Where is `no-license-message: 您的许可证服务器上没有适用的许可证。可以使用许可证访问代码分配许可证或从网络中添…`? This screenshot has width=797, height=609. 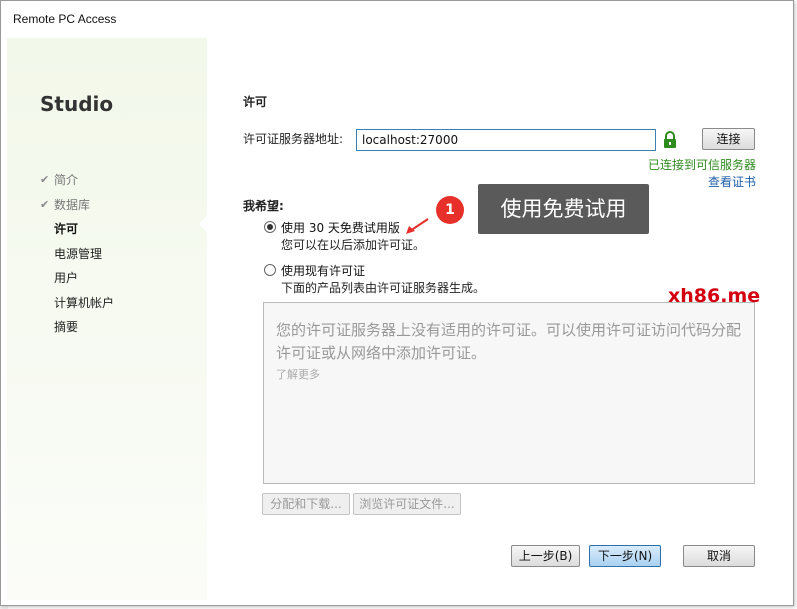 no-license-message: 您的许可证服务器上没有适用的许可证。可以使用许可证访问代码分配许可证或从网络中添… is located at coordinates (509, 341).